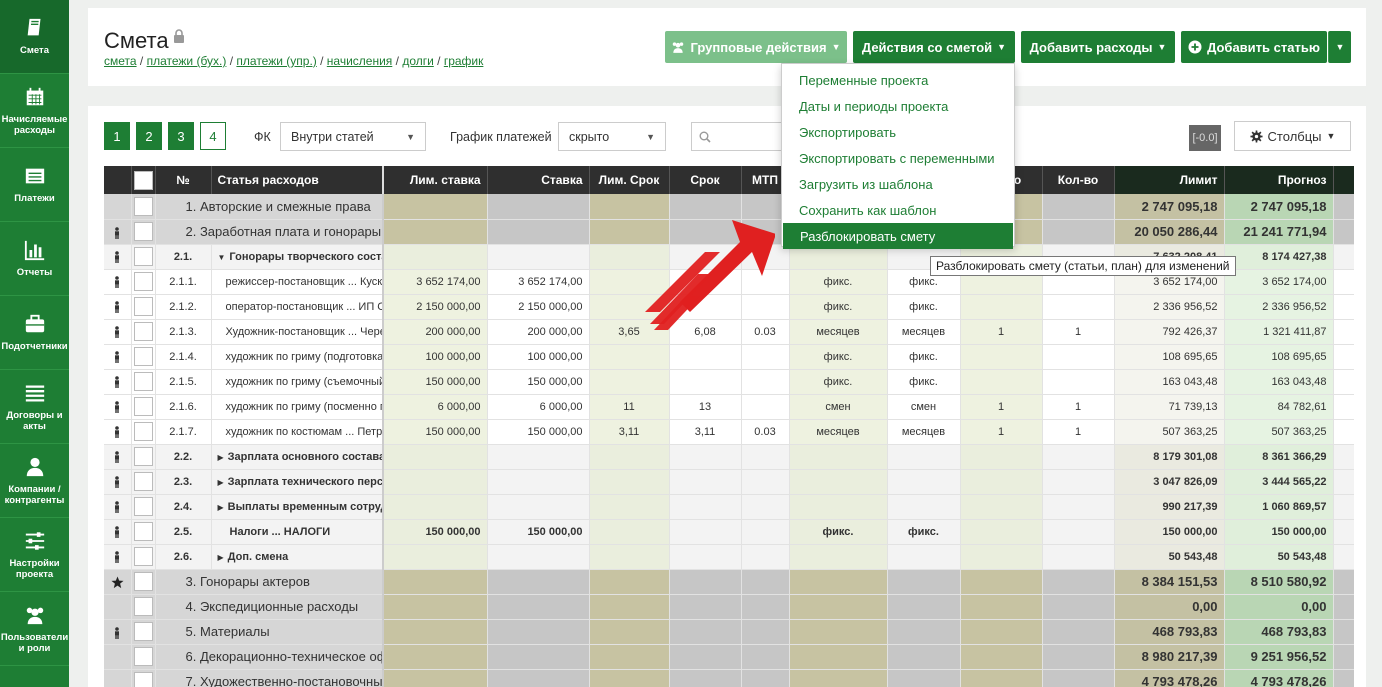  What do you see at coordinates (898, 80) in the screenshot?
I see `menu-item-project-variables: Переменные проекта` at bounding box center [898, 80].